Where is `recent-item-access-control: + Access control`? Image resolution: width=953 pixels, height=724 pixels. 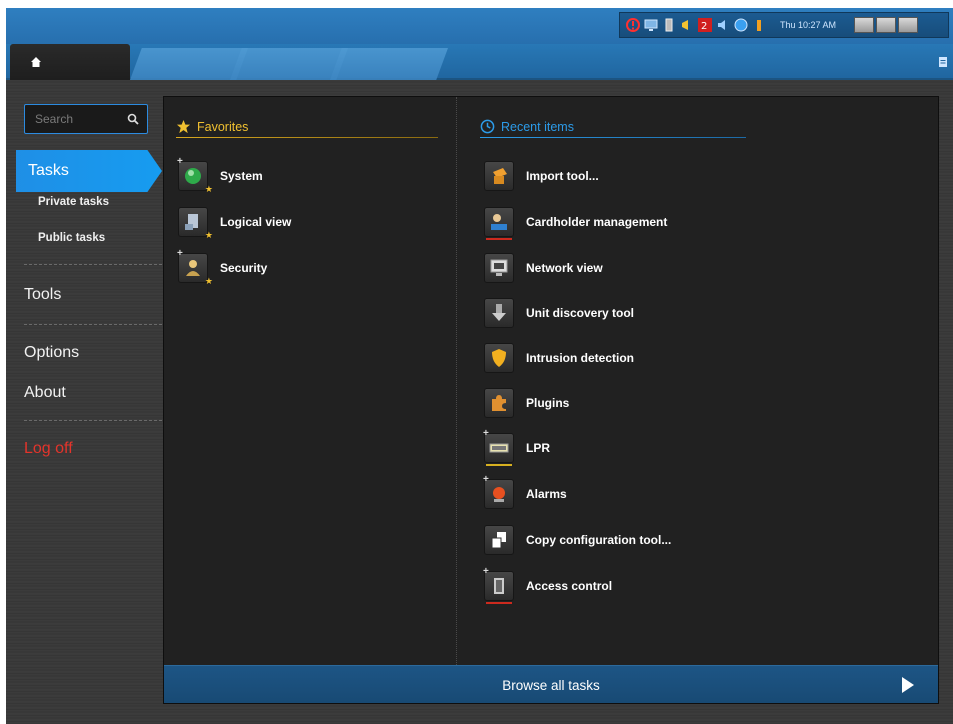 recent-item-access-control: + Access control is located at coordinates (548, 585).